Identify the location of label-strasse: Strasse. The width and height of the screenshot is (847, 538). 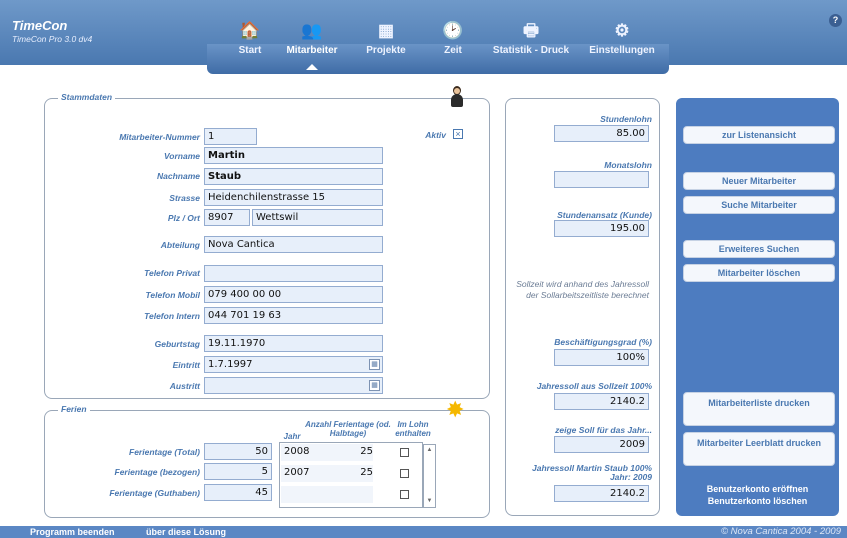
(184, 198).